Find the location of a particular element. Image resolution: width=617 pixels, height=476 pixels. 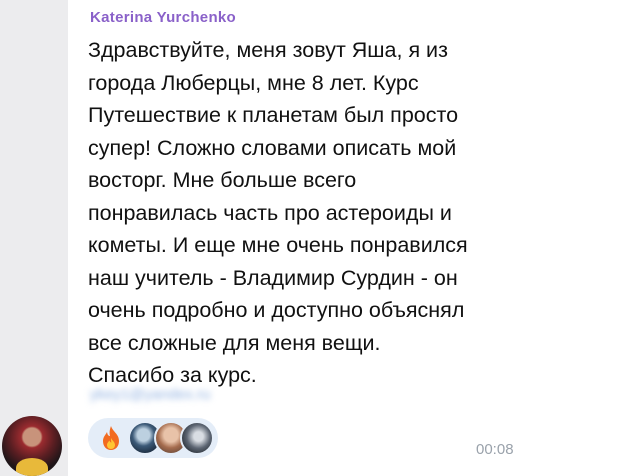

fire-icon is located at coordinates (111, 438).